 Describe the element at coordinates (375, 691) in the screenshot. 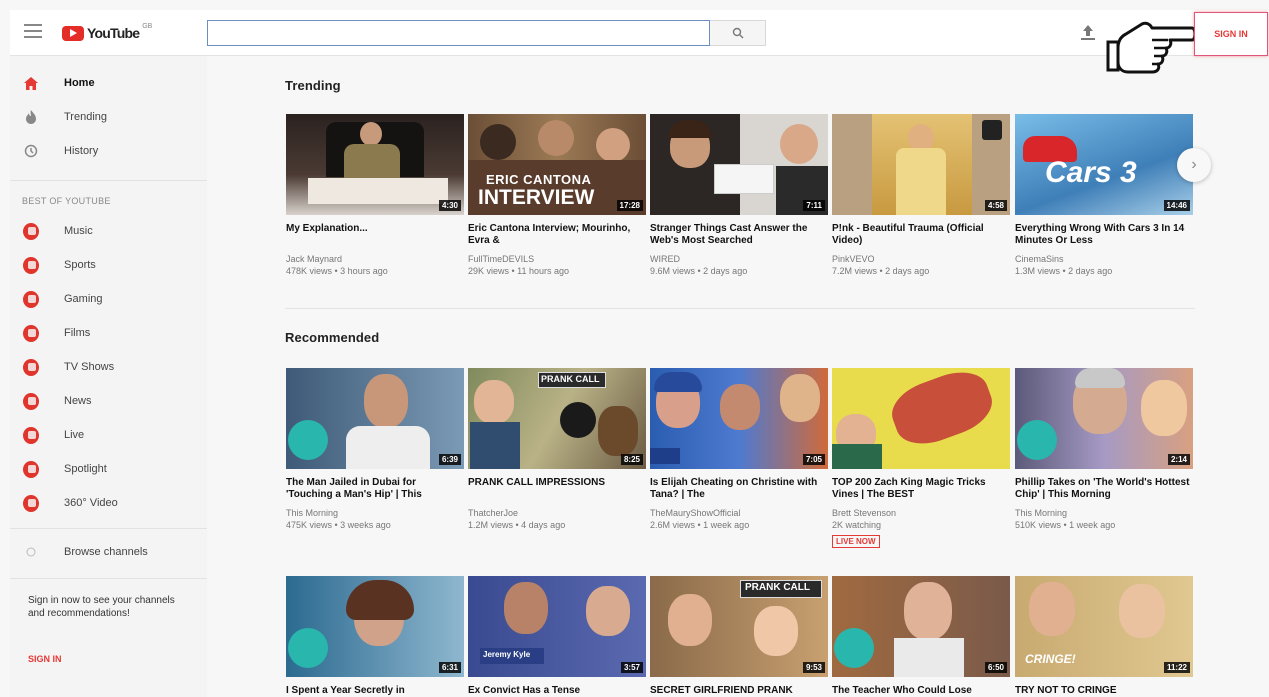

I see `video-title: I Spent a Year Secretly in` at that location.